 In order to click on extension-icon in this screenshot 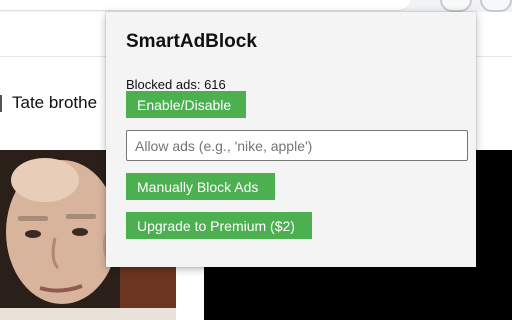, I will do `click(456, 6)`.